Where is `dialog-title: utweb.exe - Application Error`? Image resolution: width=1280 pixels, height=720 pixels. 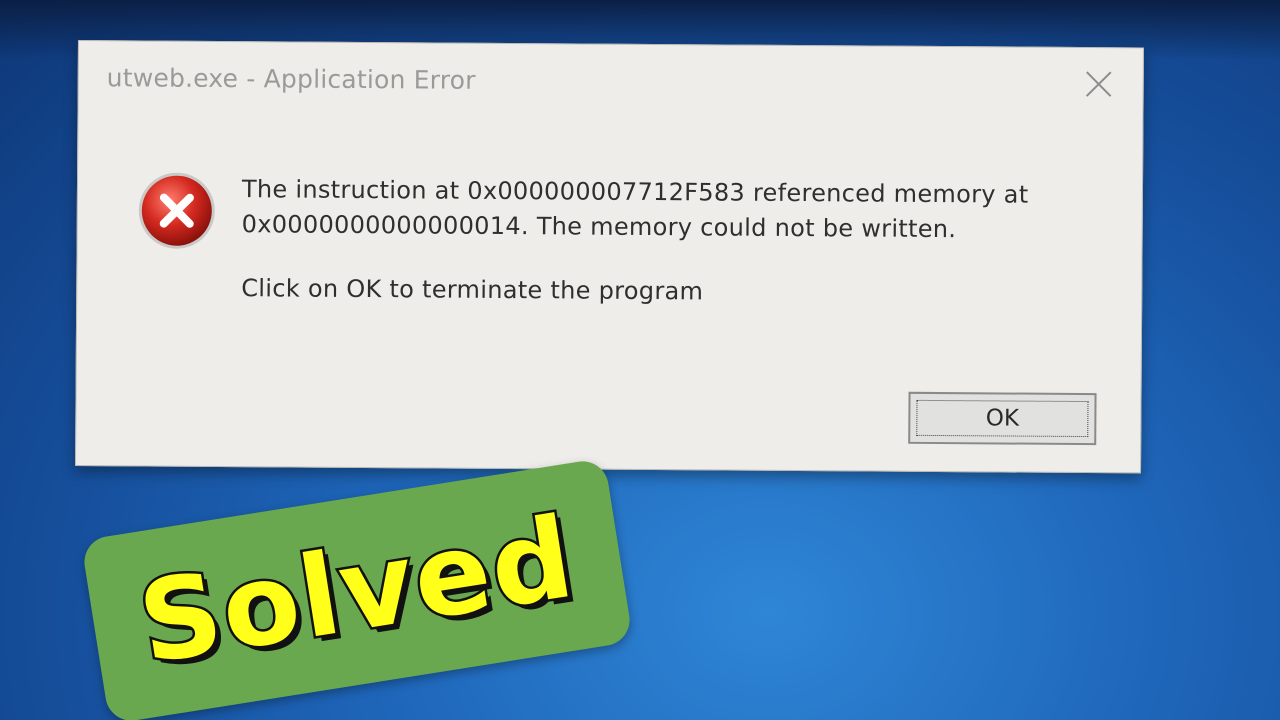 dialog-title: utweb.exe - Application Error is located at coordinates (291, 79).